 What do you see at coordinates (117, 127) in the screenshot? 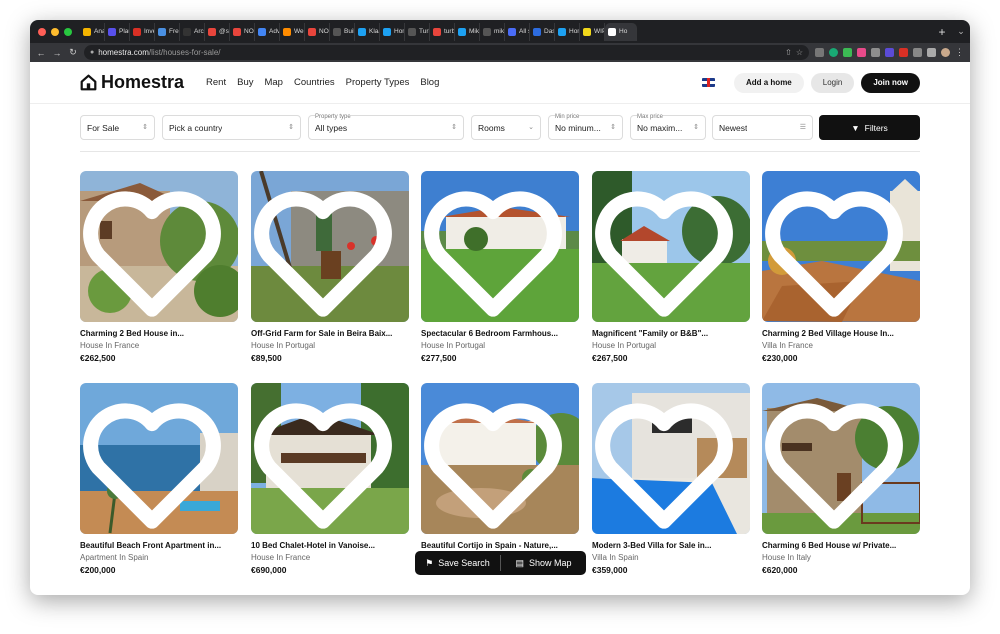
I see `listing-type-select: For Sale ⇕` at bounding box center [117, 127].